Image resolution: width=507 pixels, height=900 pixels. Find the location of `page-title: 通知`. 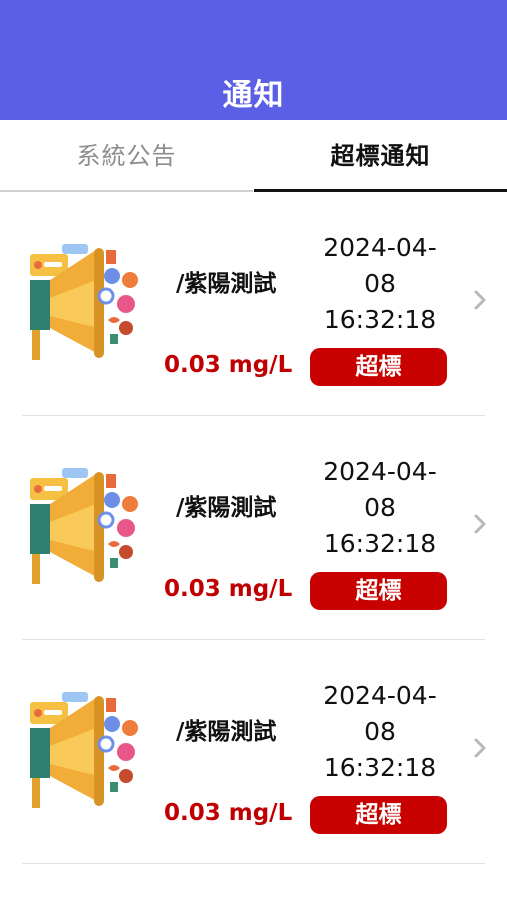

page-title: 通知 is located at coordinates (253, 95).